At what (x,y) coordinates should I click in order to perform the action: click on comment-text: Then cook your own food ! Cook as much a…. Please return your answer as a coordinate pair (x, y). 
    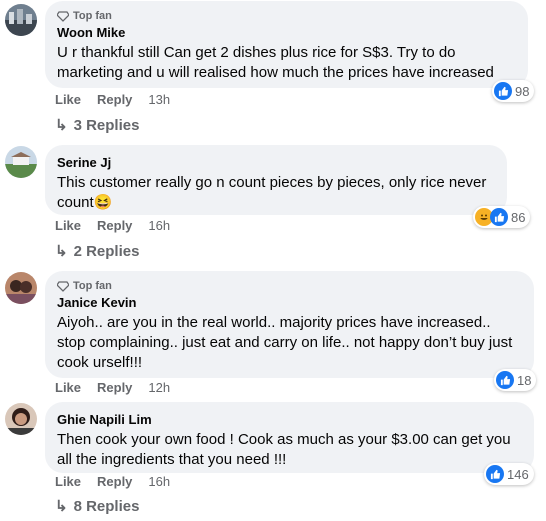
    Looking at the image, I should click on (284, 449).